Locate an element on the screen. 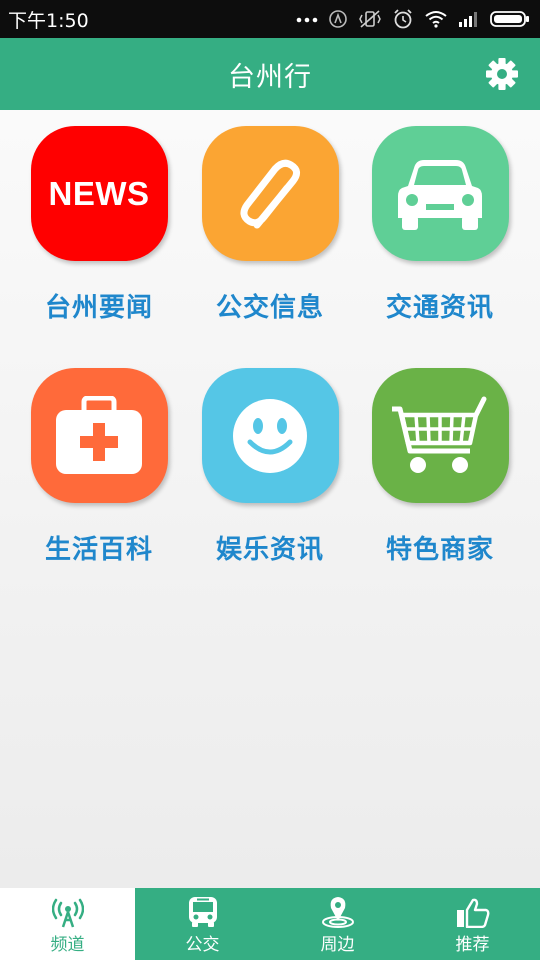  tile-bus-info: 公交信息 is located at coordinates (270, 241).